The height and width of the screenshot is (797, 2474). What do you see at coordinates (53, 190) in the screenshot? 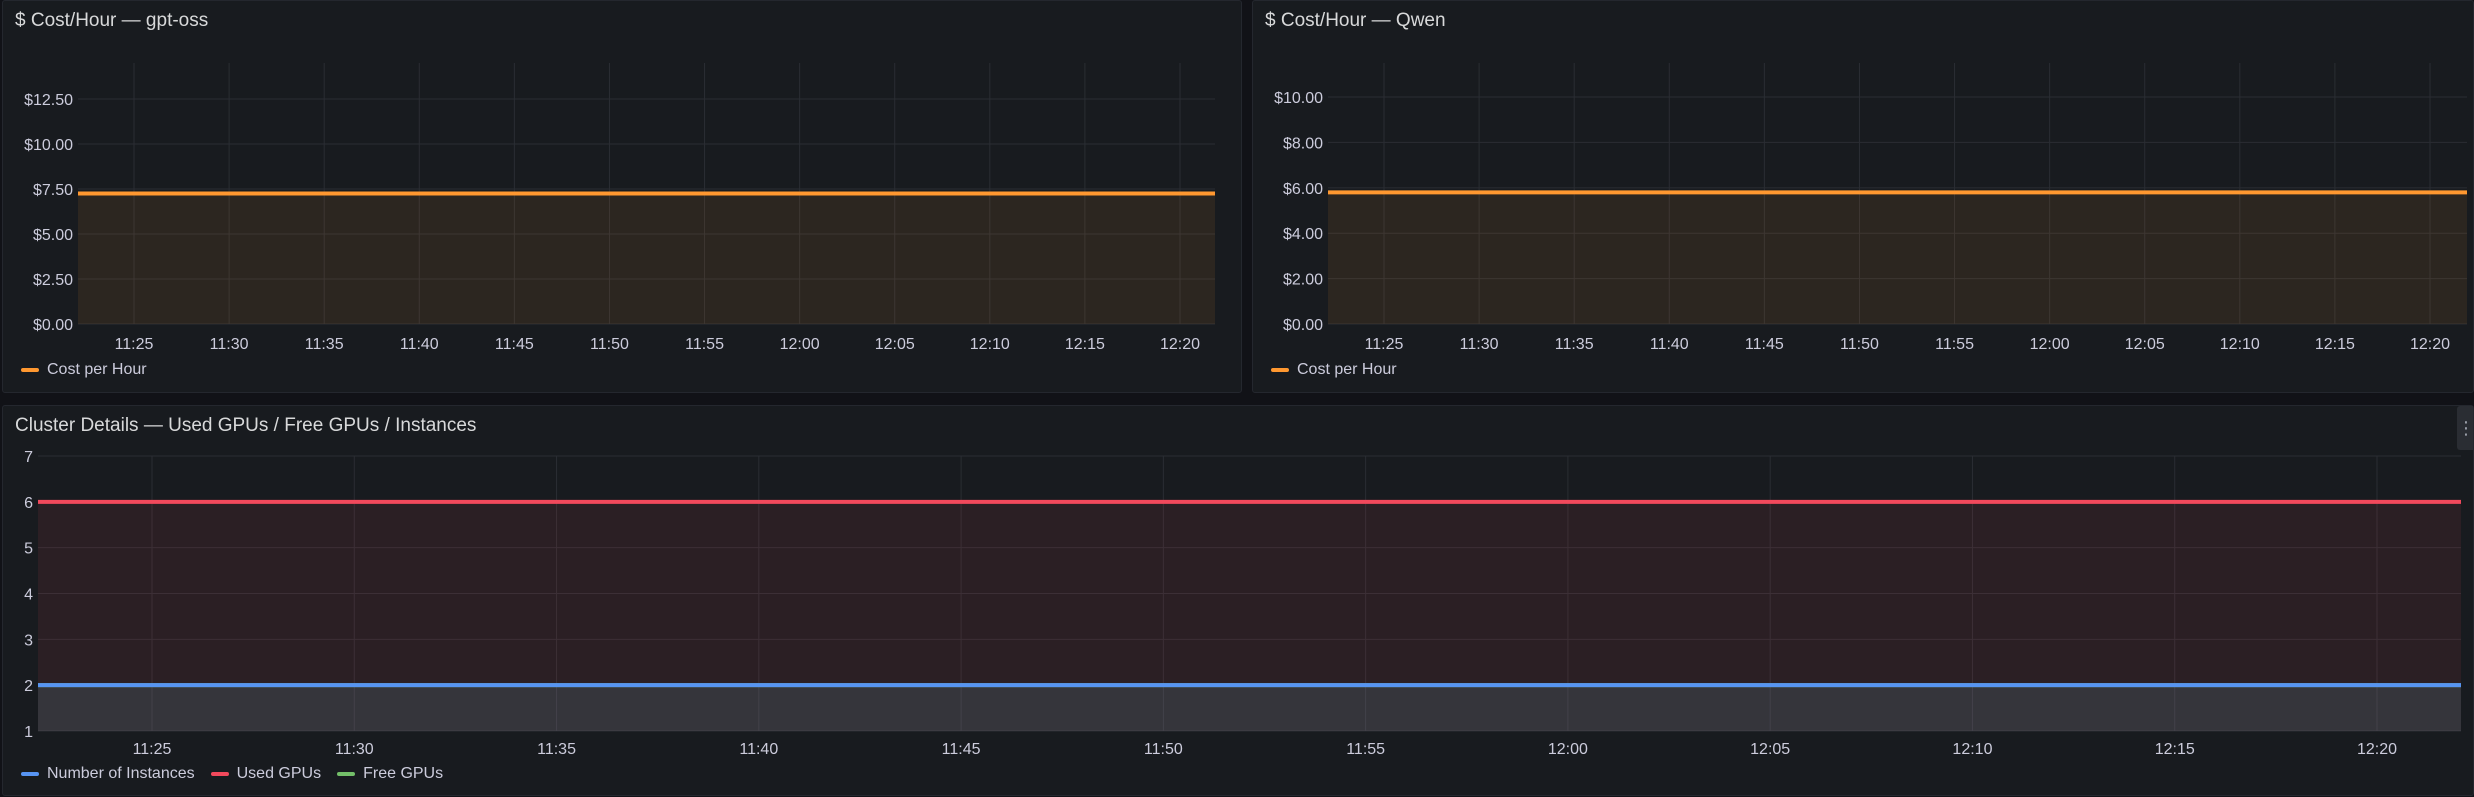
I see `y-tick-label: $7.50` at bounding box center [53, 190].